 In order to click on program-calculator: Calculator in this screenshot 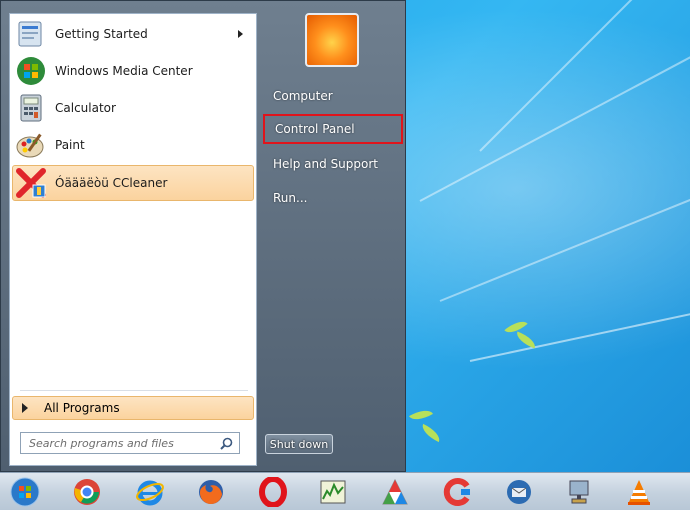, I will do `click(133, 108)`.